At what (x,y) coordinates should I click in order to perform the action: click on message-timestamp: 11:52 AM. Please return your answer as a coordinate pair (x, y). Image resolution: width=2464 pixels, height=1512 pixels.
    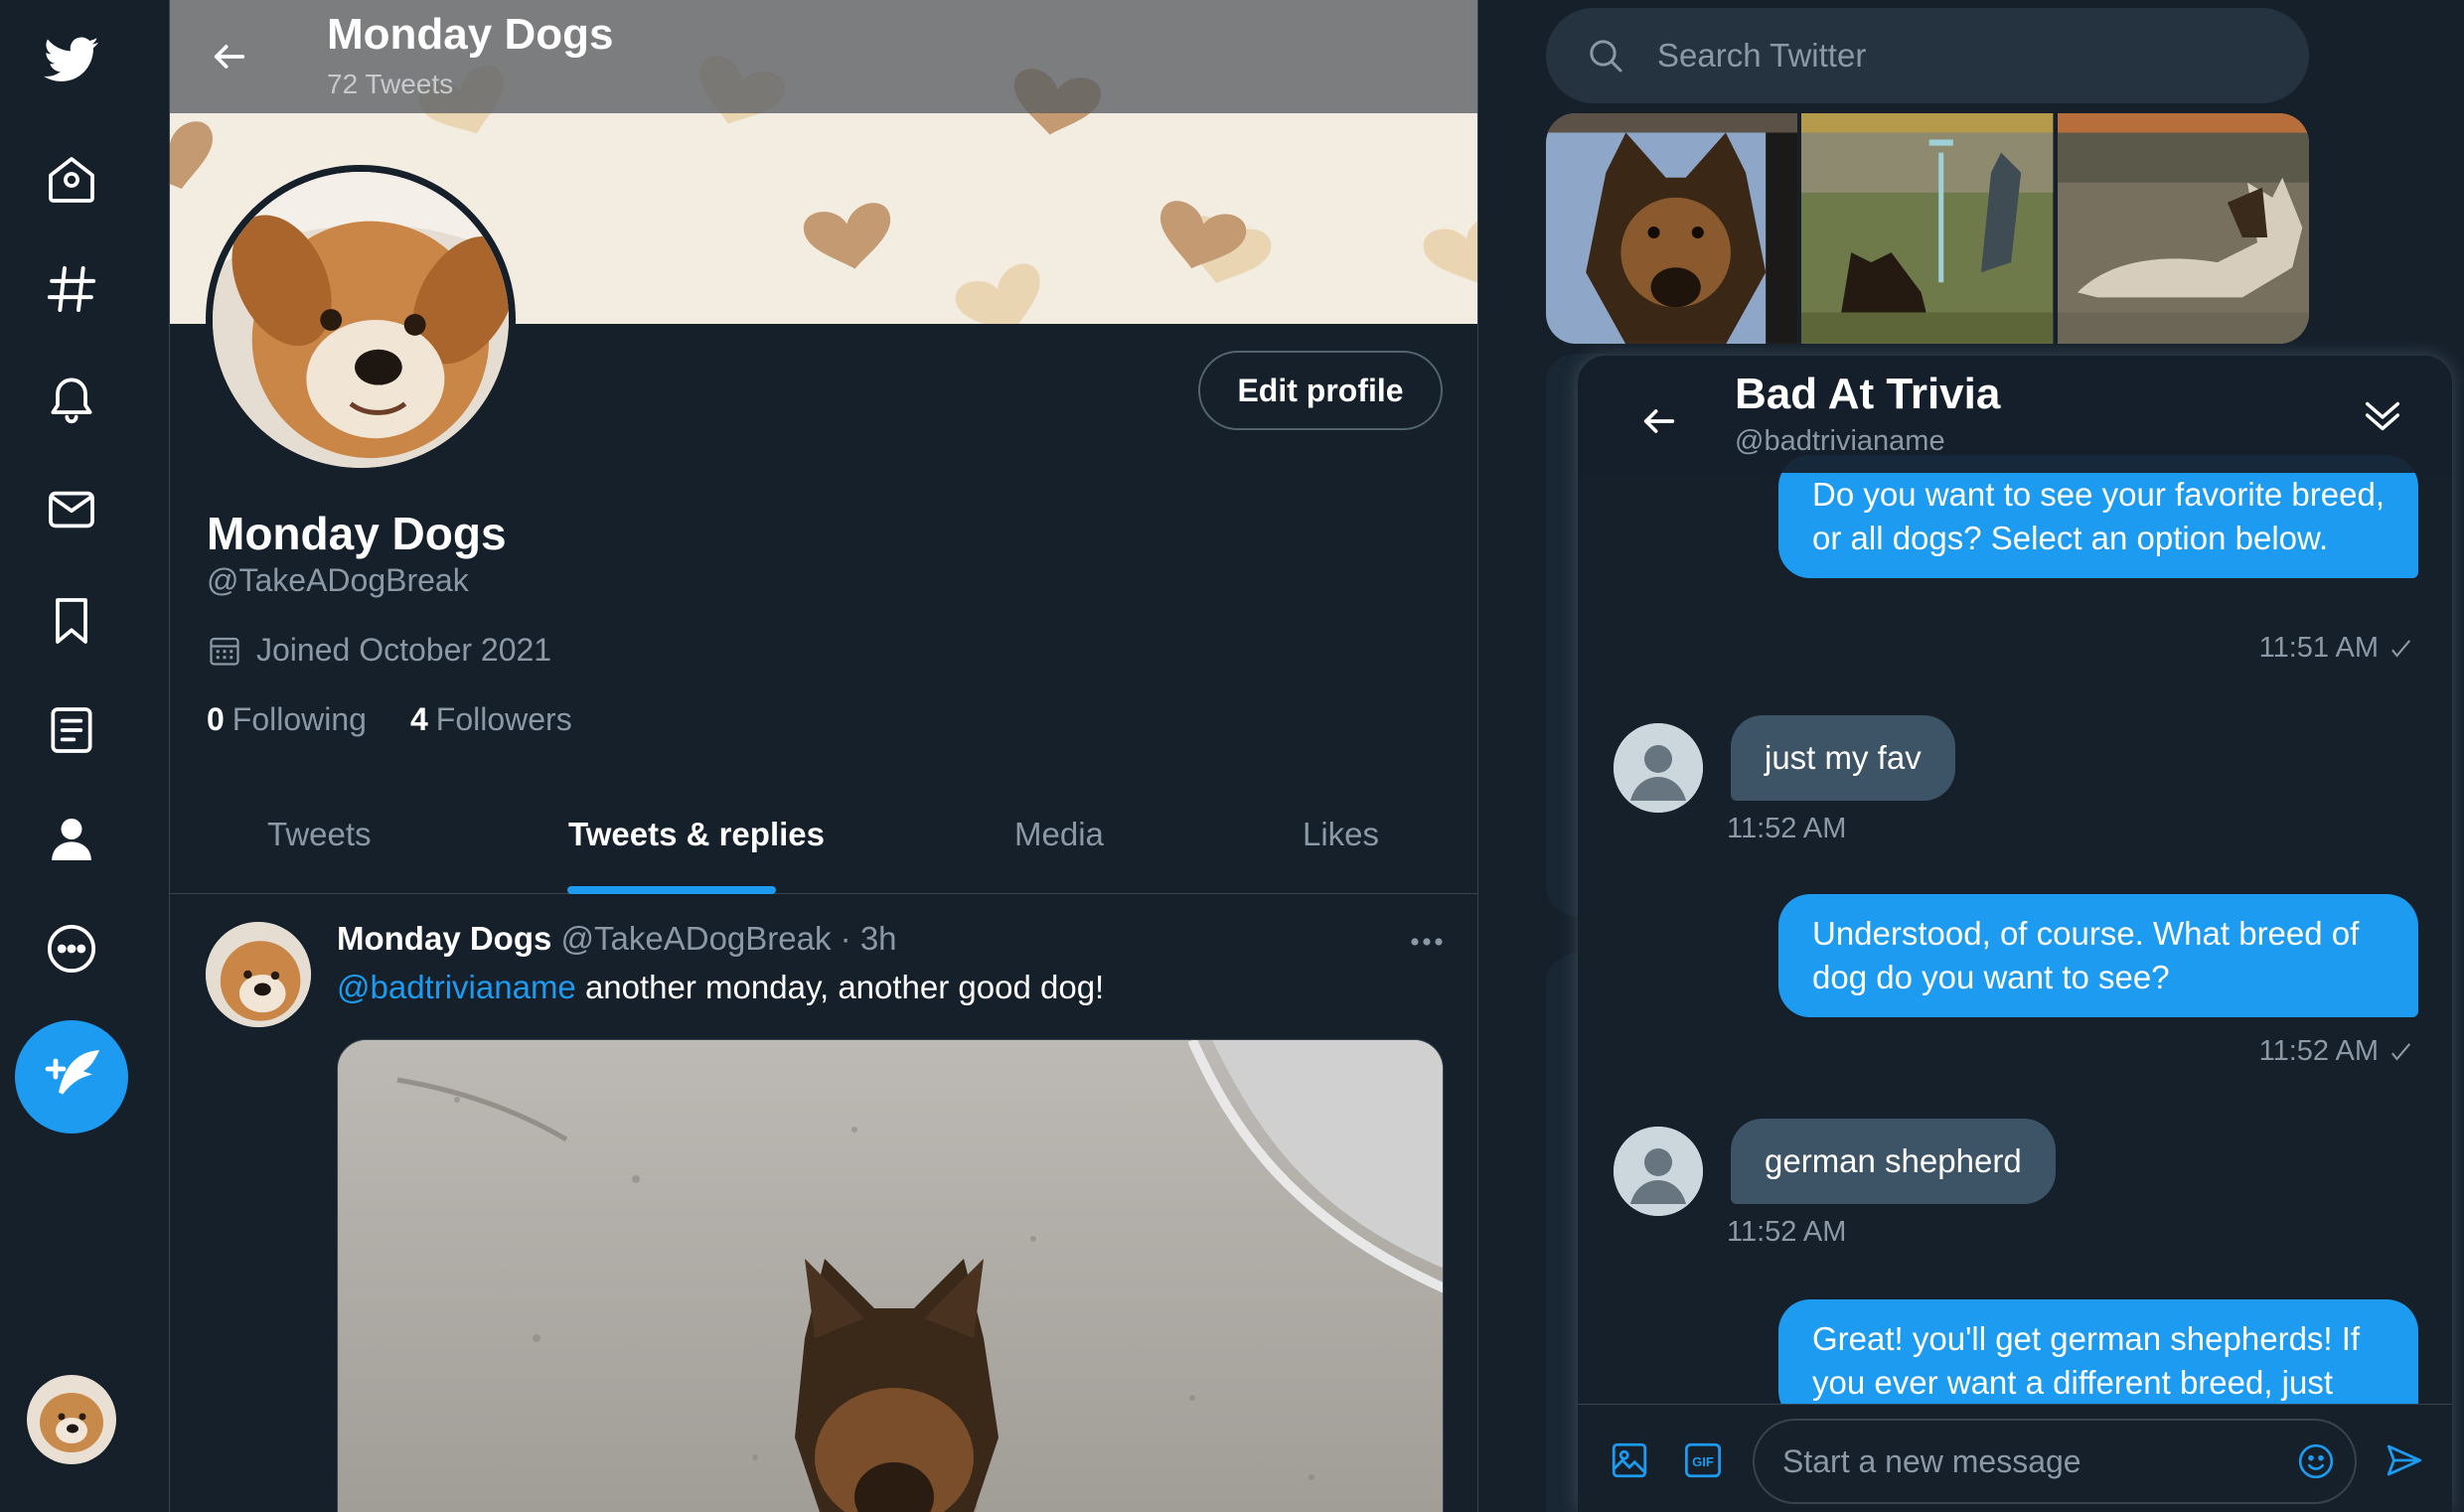
    Looking at the image, I should click on (2336, 1051).